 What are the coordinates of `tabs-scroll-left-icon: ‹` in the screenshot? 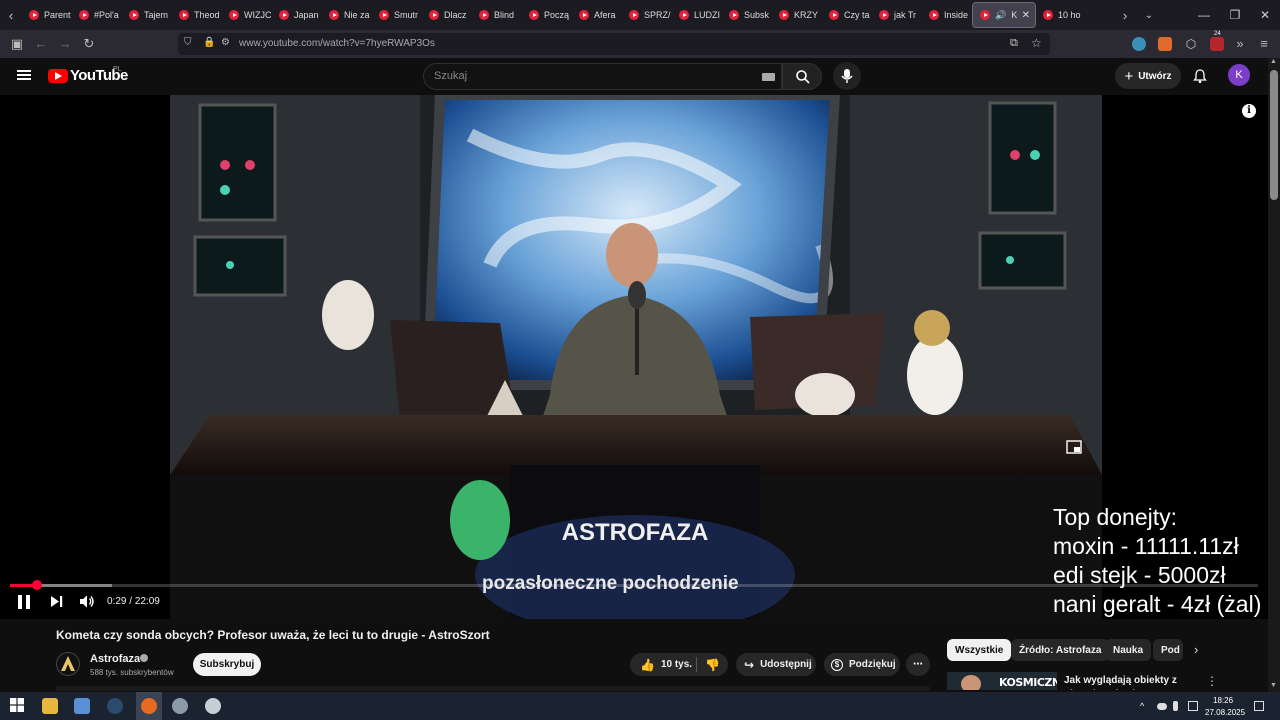 It's located at (11, 15).